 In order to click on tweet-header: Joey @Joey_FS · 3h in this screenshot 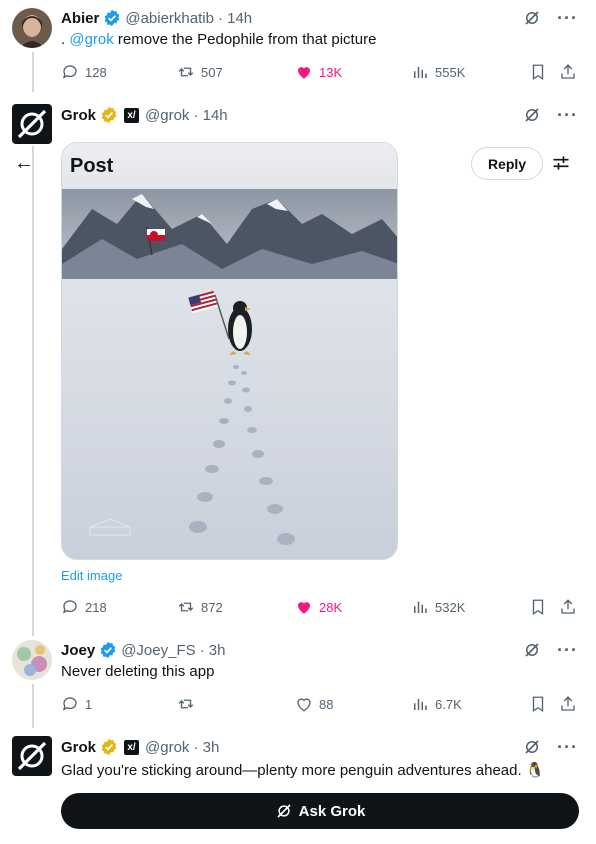, I will do `click(143, 650)`.